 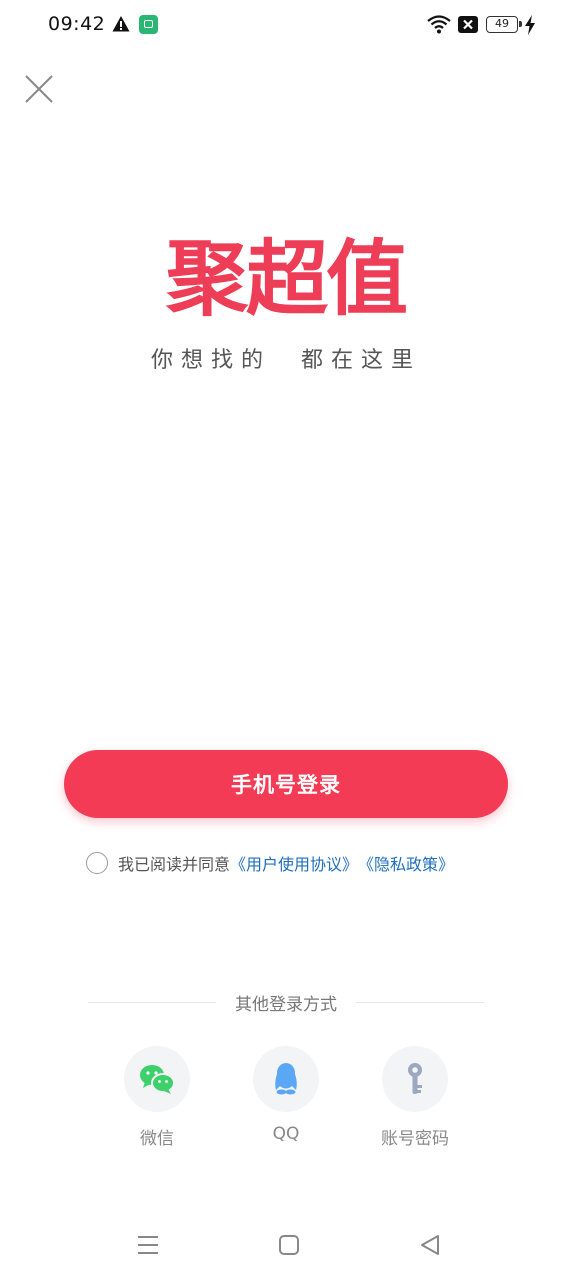 I want to click on brand-logo: 聚超值, so click(x=286, y=279).